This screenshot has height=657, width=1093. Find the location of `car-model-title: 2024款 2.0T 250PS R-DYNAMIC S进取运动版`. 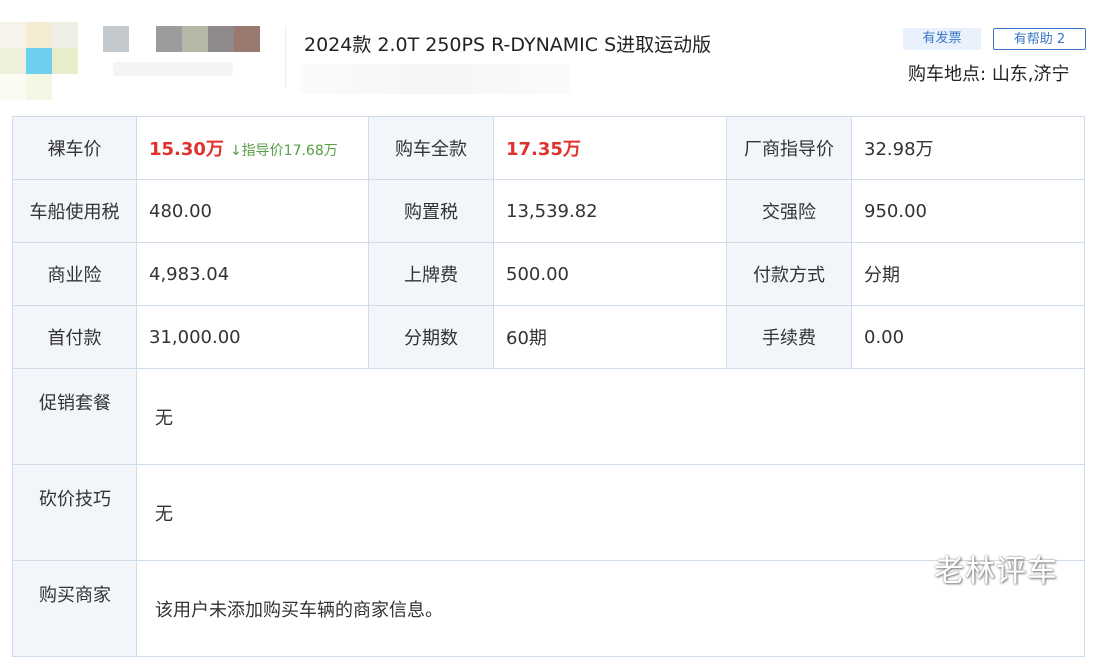

car-model-title: 2024款 2.0T 250PS R-DYNAMIC S进取运动版 is located at coordinates (507, 43).